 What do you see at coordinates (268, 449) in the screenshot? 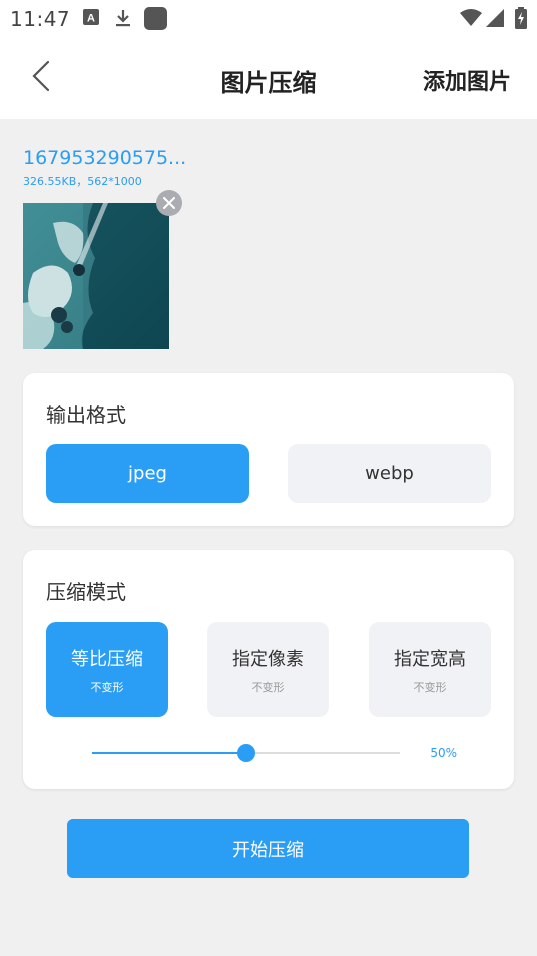
I see `output-format-card: 输出格式 jpeg webp` at bounding box center [268, 449].